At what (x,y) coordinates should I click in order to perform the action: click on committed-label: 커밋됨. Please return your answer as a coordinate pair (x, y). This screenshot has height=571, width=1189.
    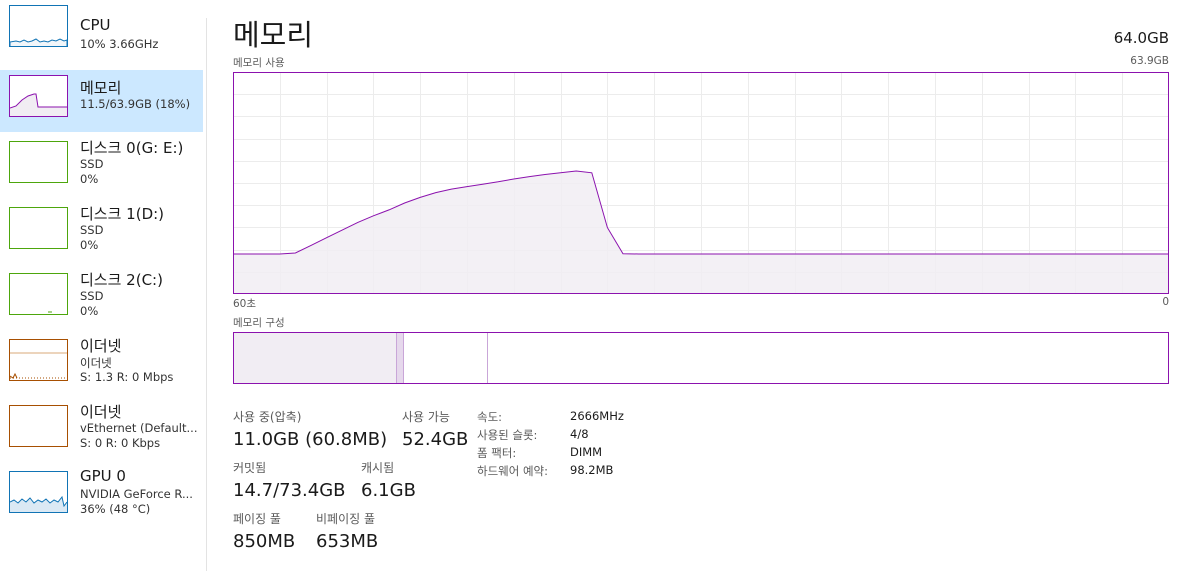
    Looking at the image, I should click on (250, 468).